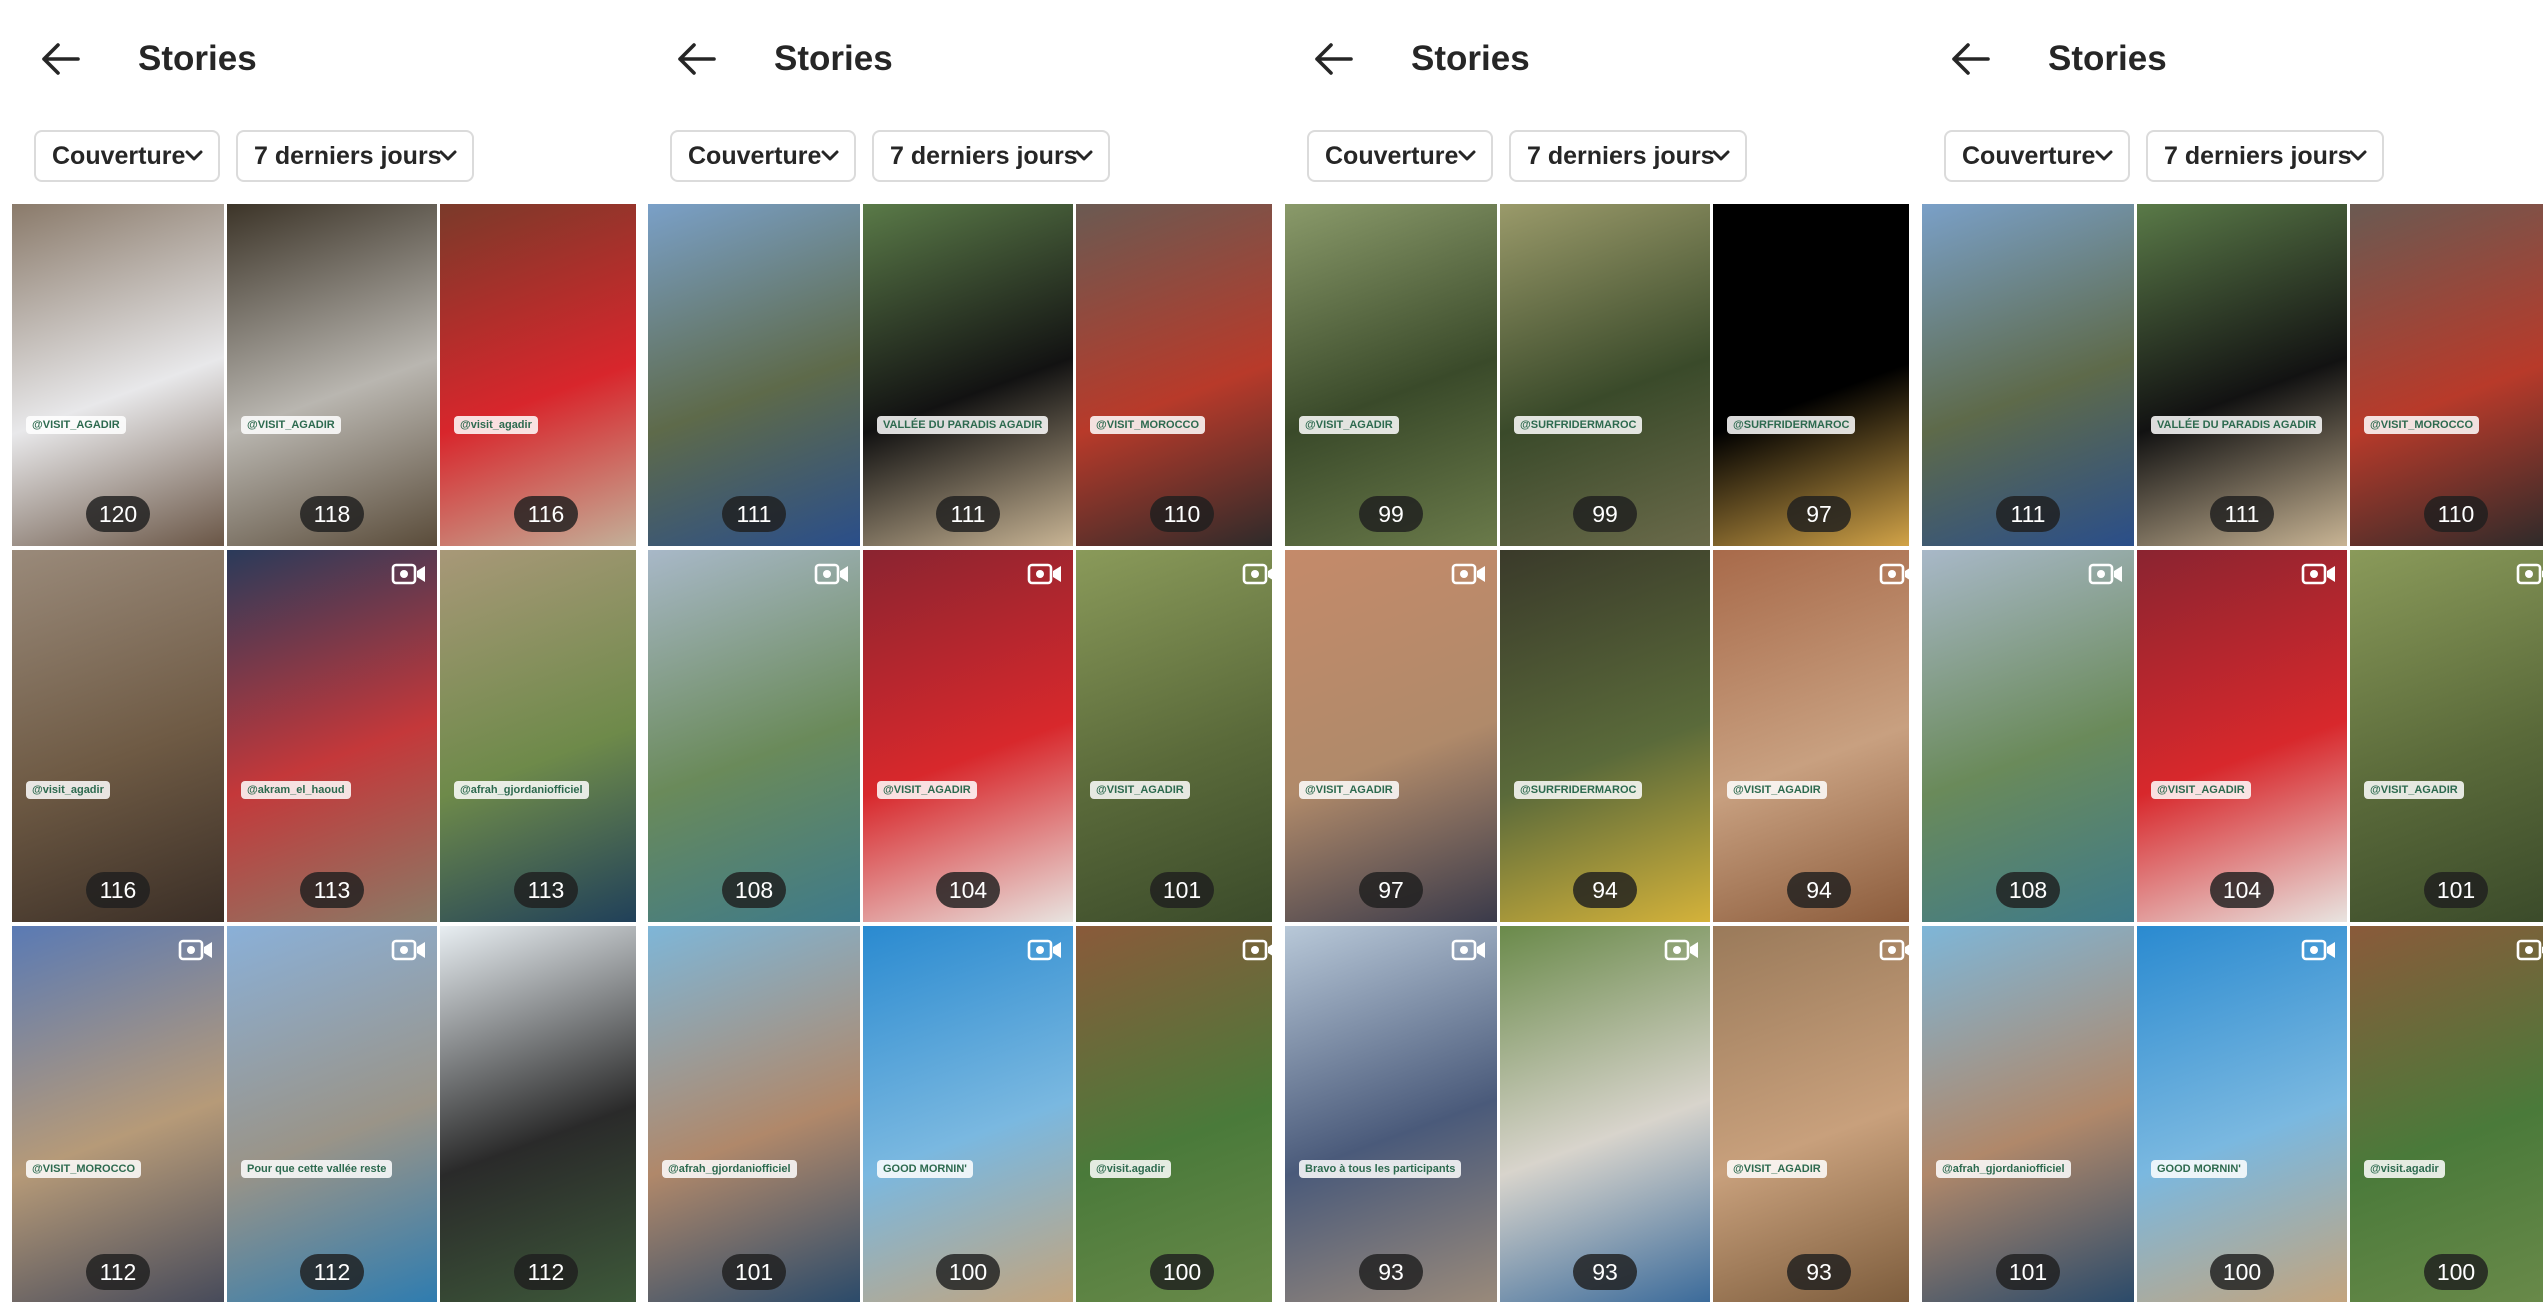 This screenshot has width=2543, height=1302. I want to click on story-thumbnail: @SURFRIDERMAROC 97, so click(1811, 375).